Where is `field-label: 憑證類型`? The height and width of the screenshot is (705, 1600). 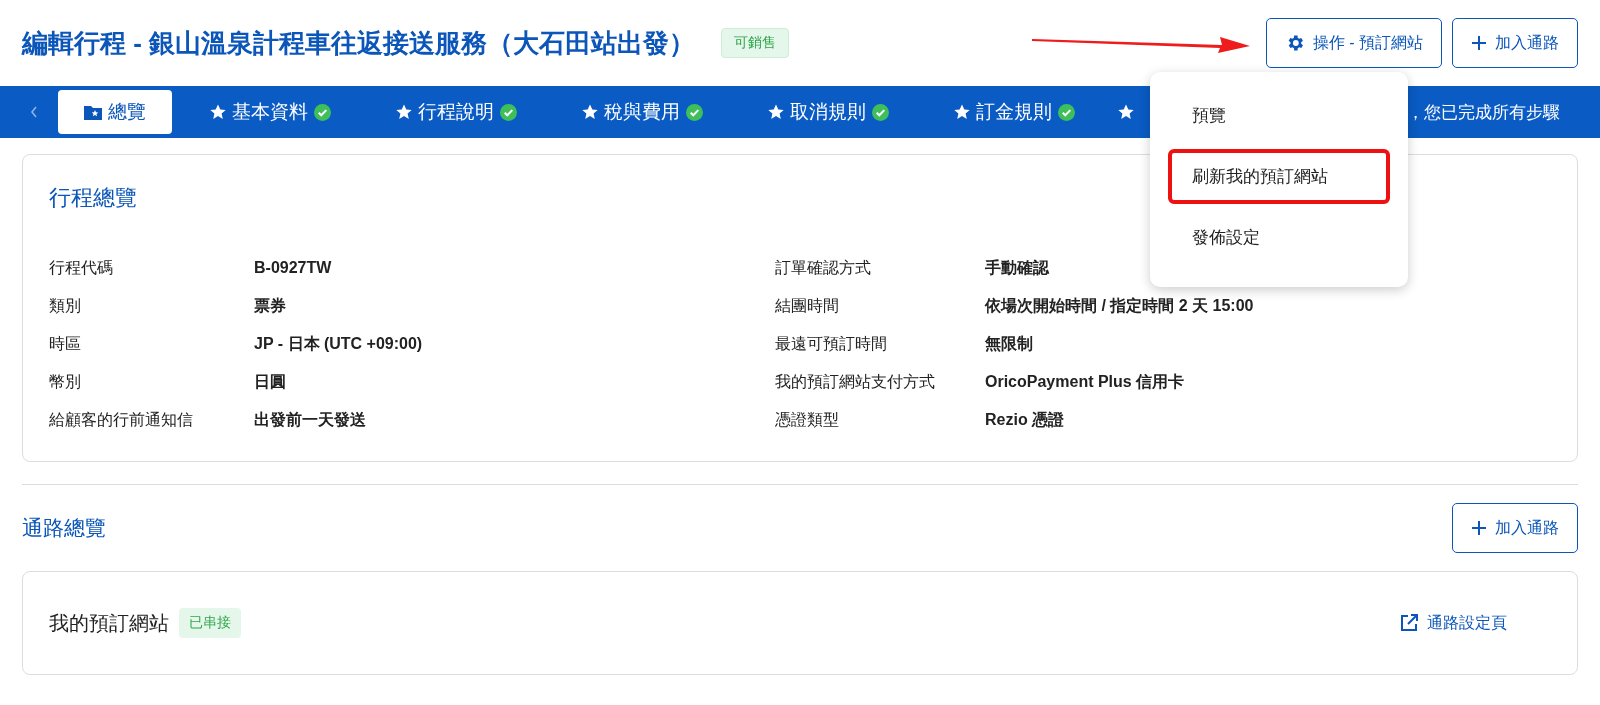
field-label: 憑證類型 is located at coordinates (807, 419).